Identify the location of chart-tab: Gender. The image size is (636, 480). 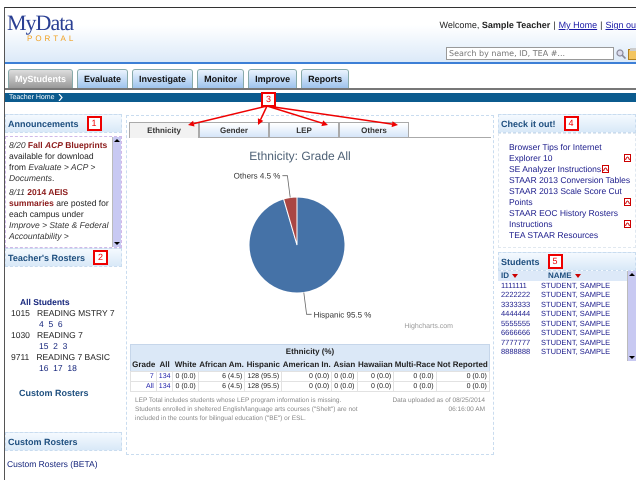
(234, 129).